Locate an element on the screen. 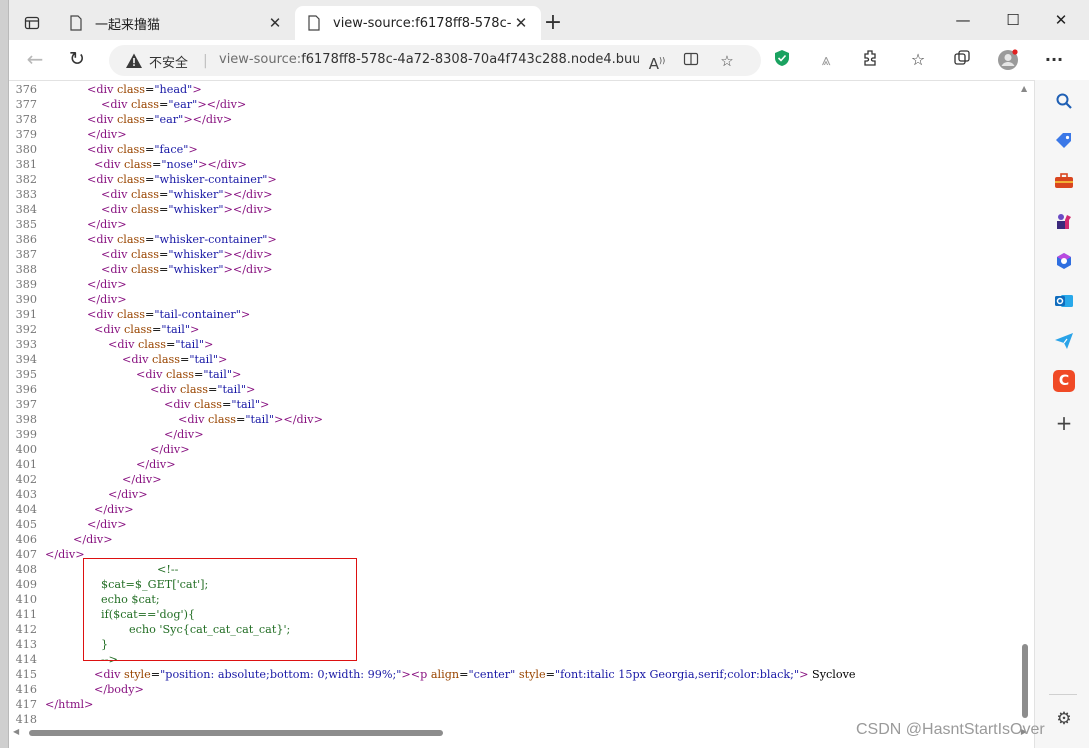  line-number: 412 is located at coordinates (26, 629).